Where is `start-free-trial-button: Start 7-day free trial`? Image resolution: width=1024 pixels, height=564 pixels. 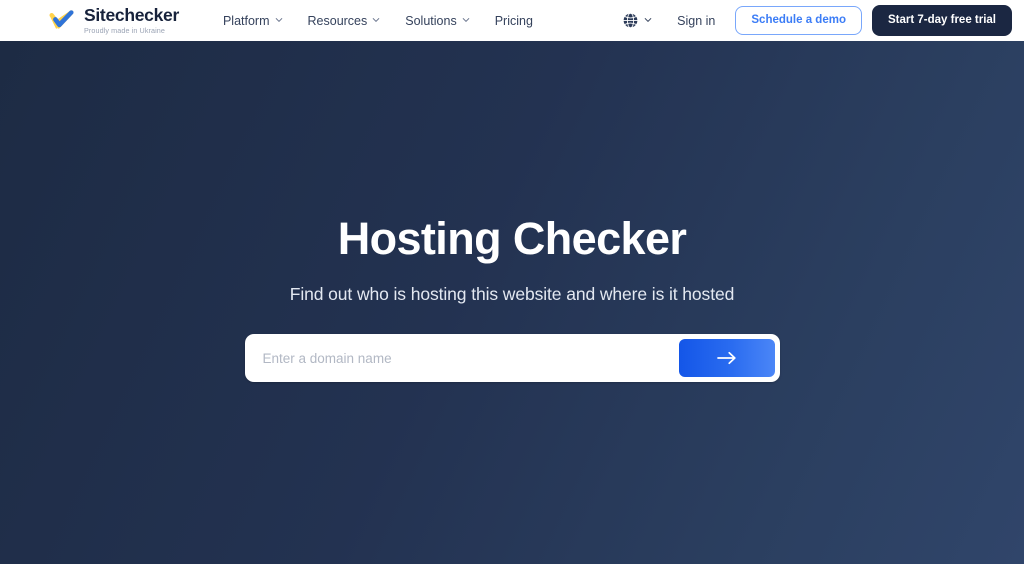 start-free-trial-button: Start 7-day free trial is located at coordinates (941, 20).